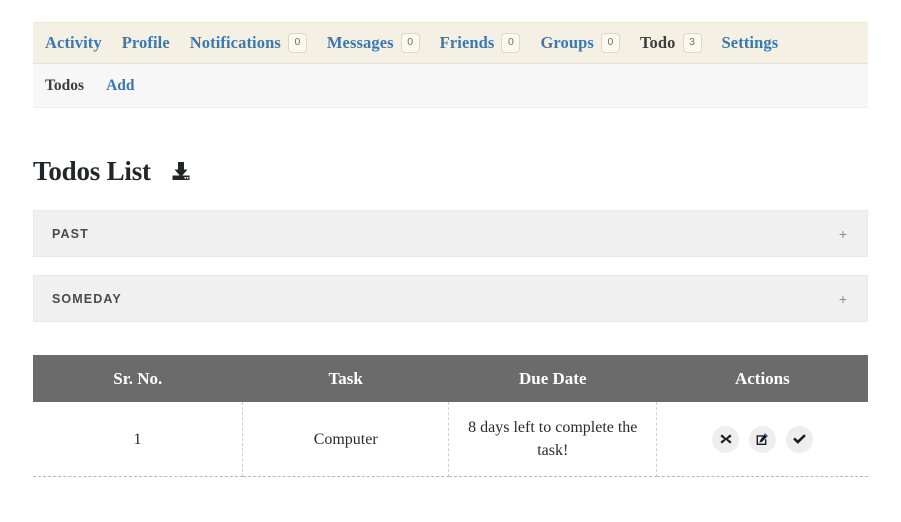 This screenshot has width=901, height=522. Describe the element at coordinates (450, 233) in the screenshot. I see `accordion-past: PAST +` at that location.